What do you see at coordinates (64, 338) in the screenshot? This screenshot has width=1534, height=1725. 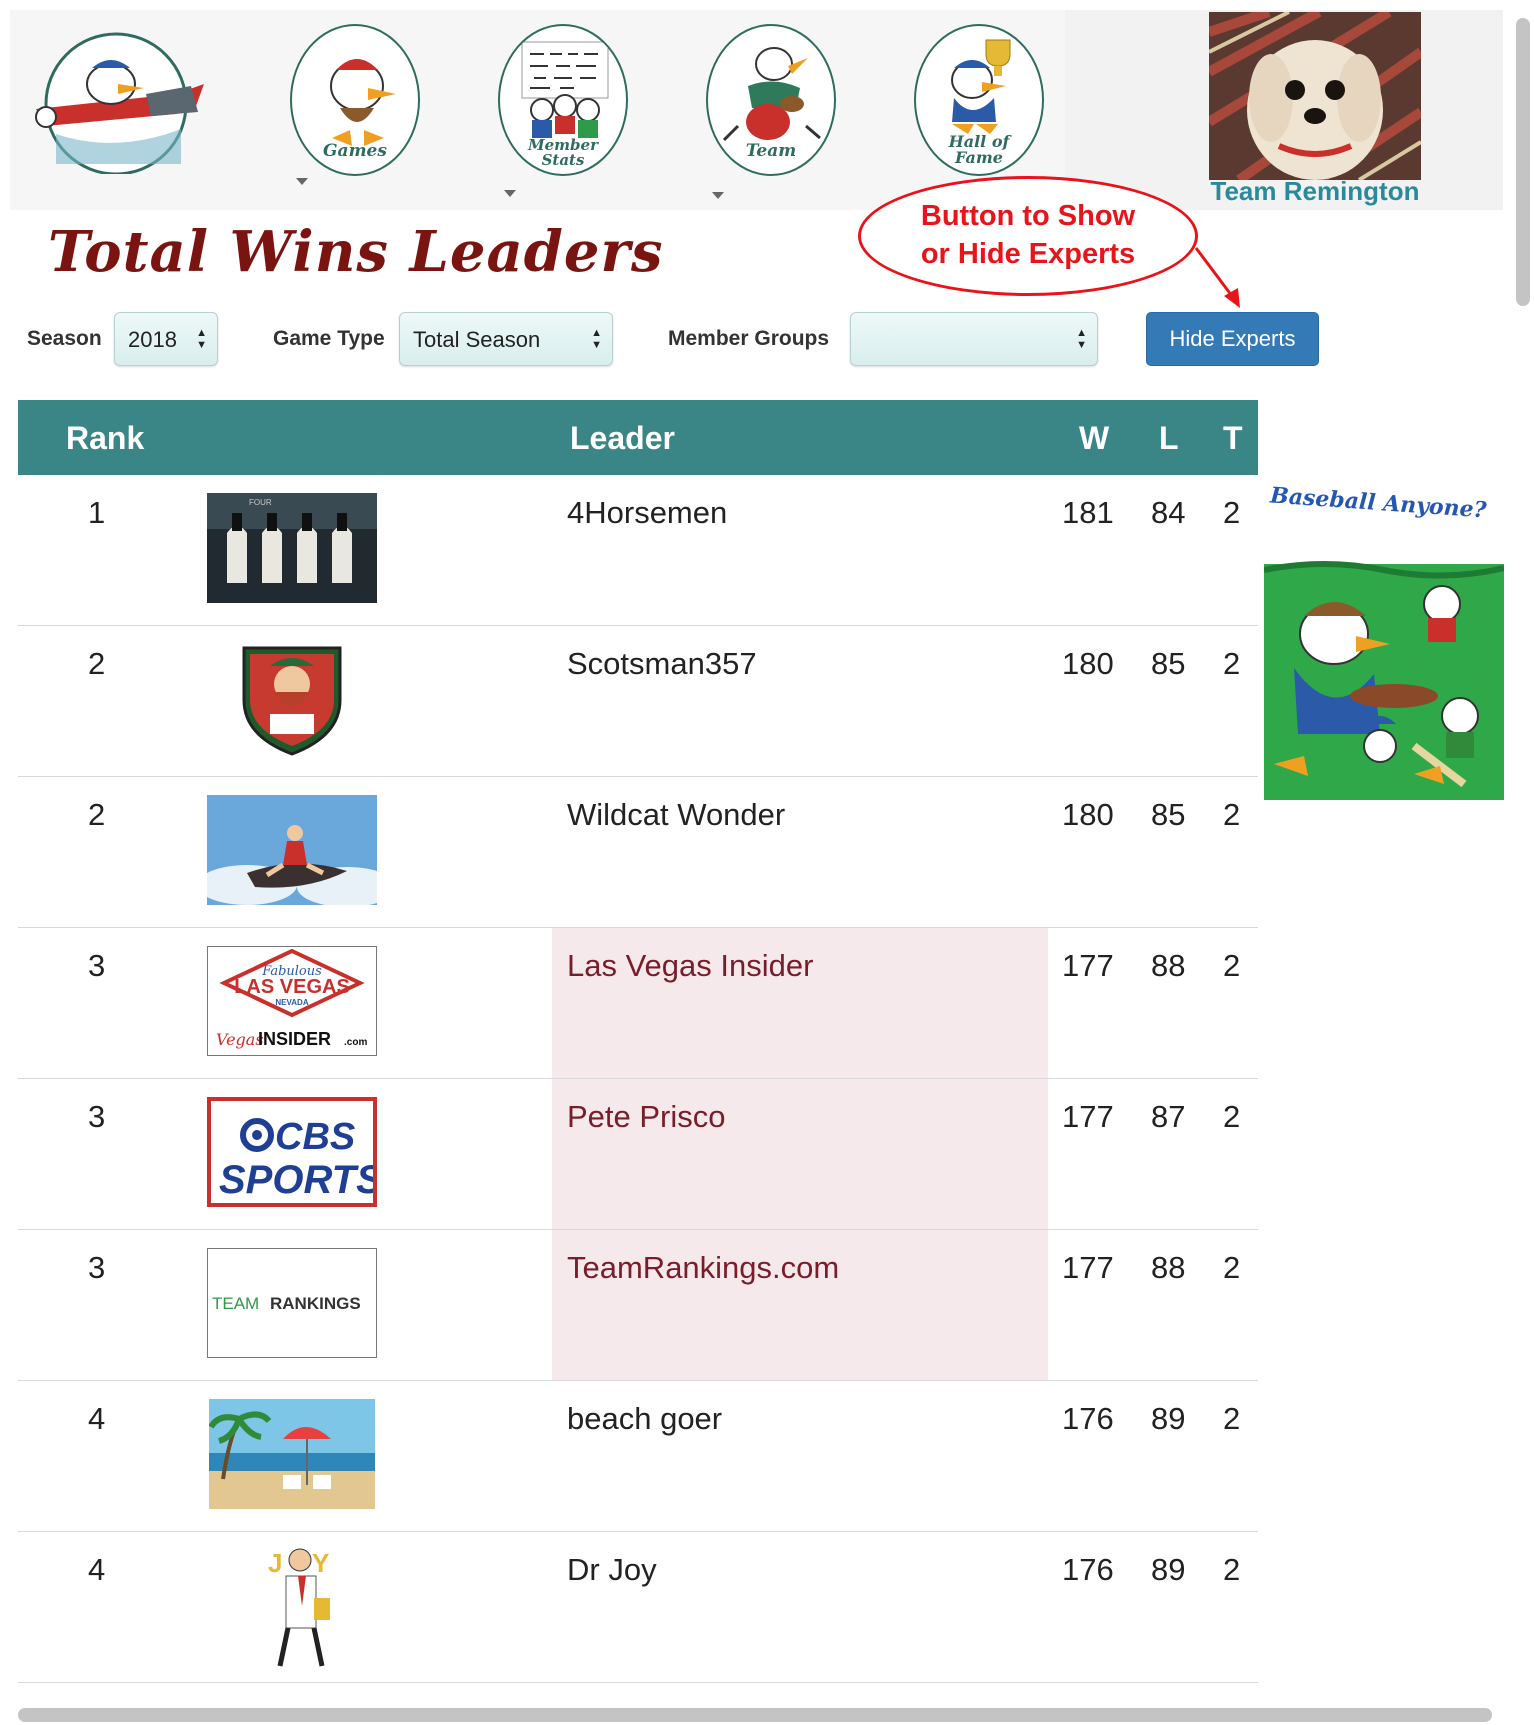 I see `season-label: Season` at bounding box center [64, 338].